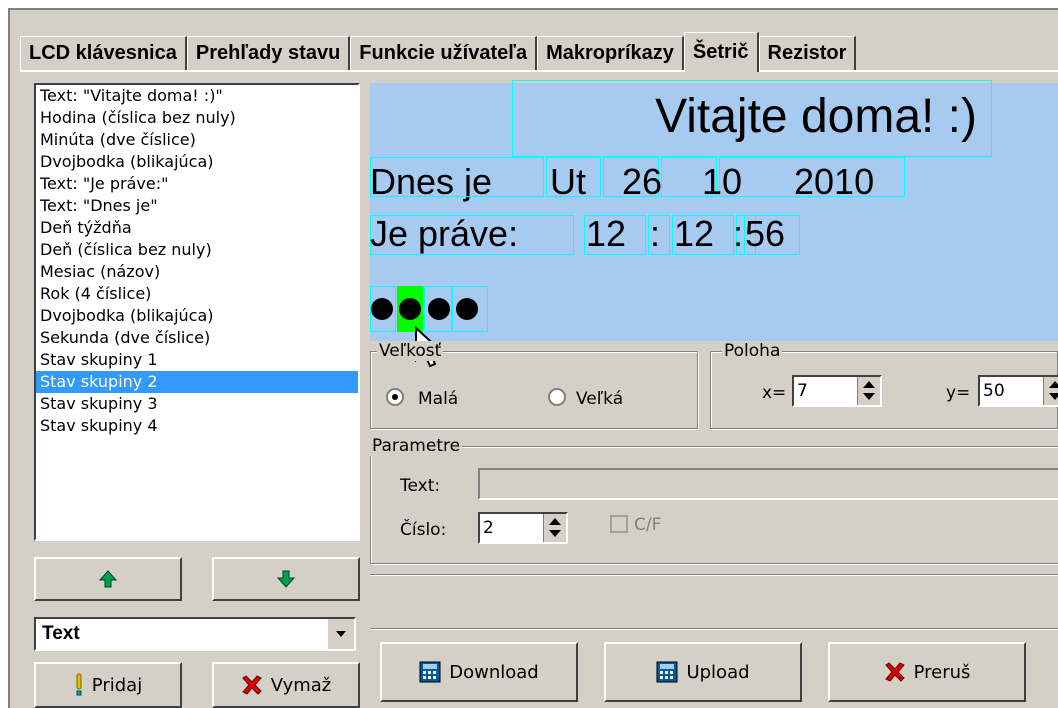 The height and width of the screenshot is (708, 1058). I want to click on tab-status-views: Prehľady stavu, so click(268, 53).